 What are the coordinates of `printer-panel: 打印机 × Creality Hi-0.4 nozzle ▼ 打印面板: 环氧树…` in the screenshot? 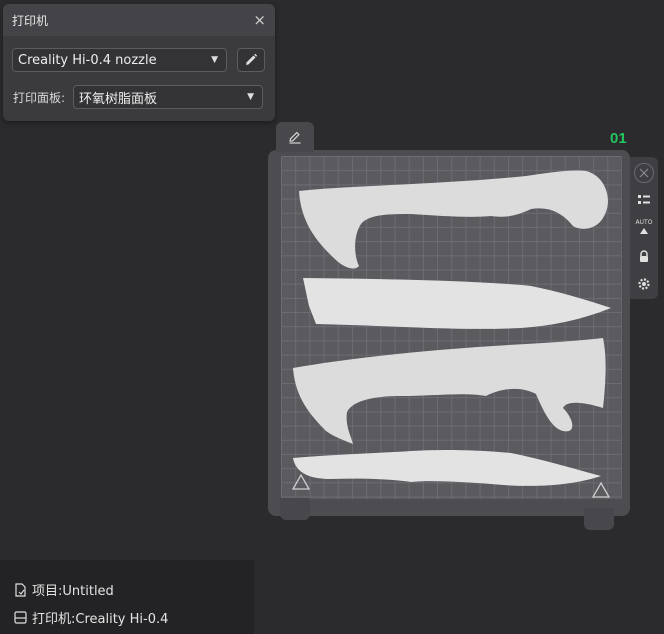 It's located at (139, 62).